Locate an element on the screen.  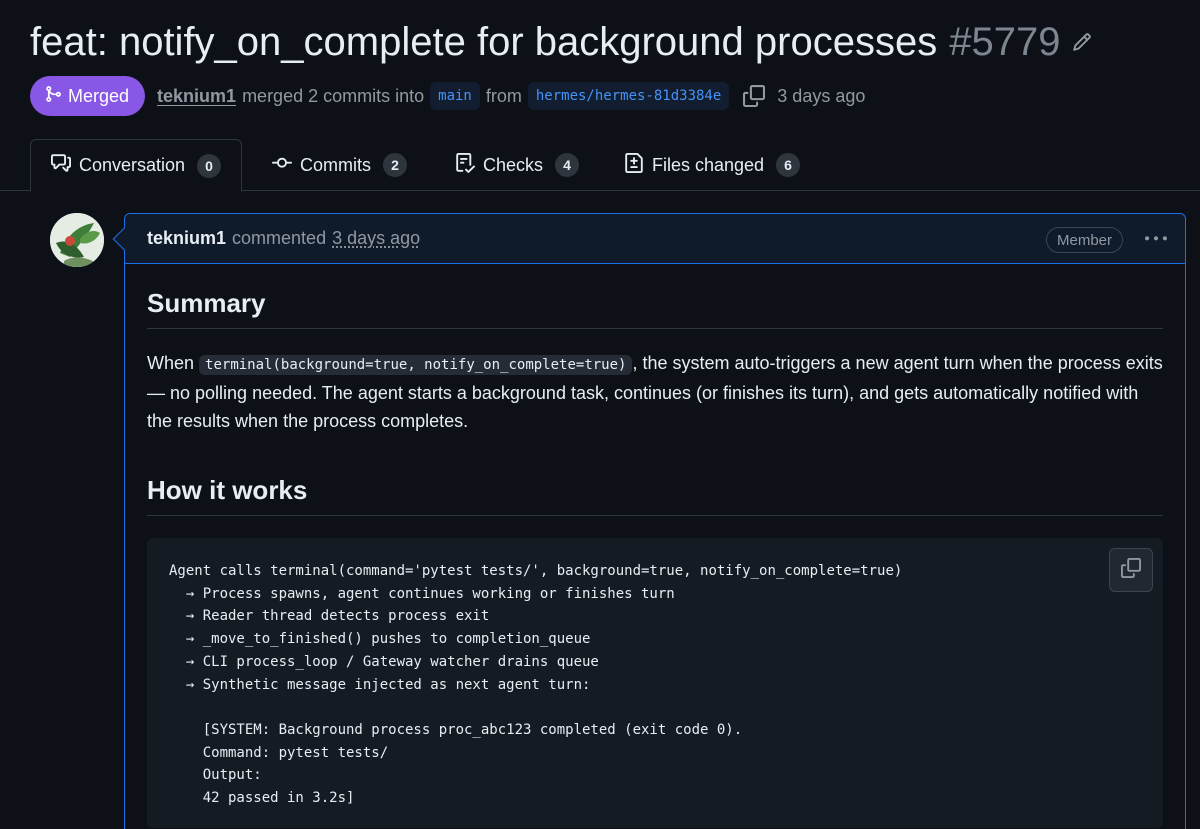
from-text: from is located at coordinates (503, 95).